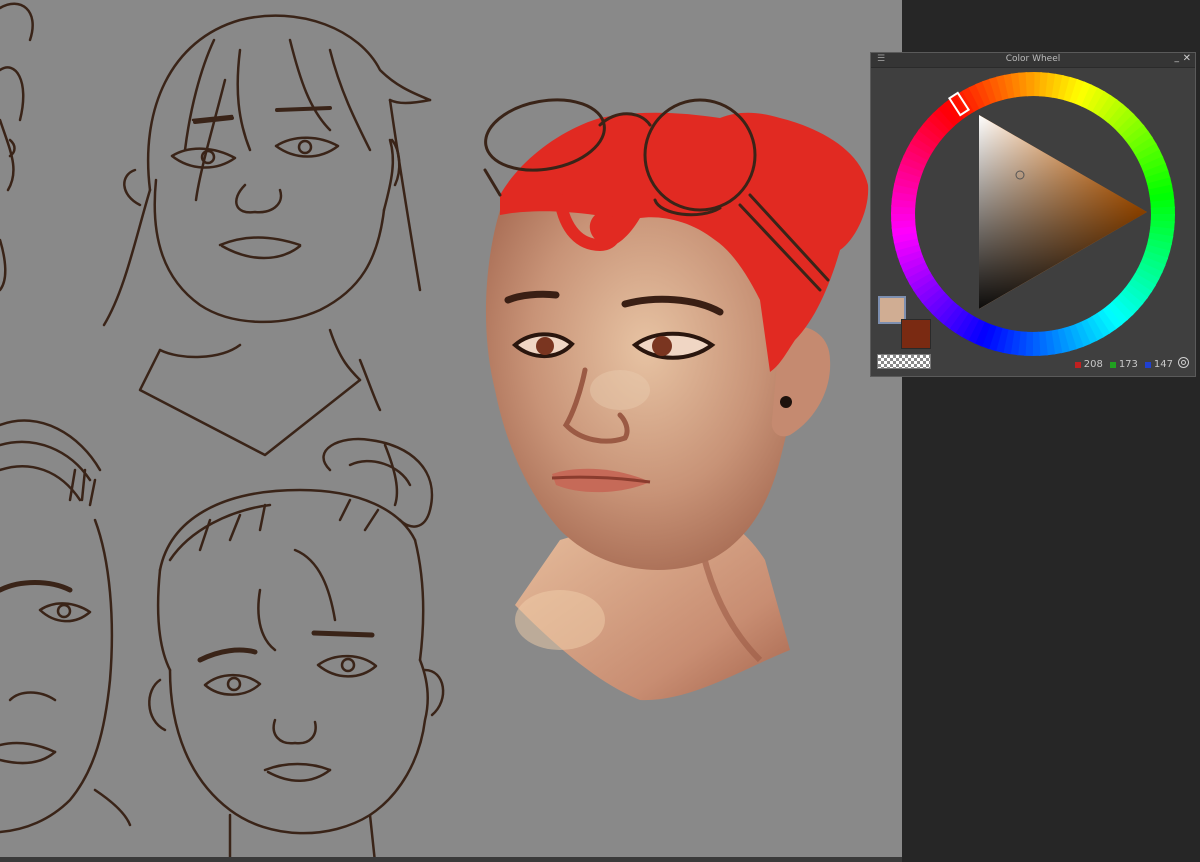  I want to click on color-wheel-title: Color Wheel, so click(1033, 59).